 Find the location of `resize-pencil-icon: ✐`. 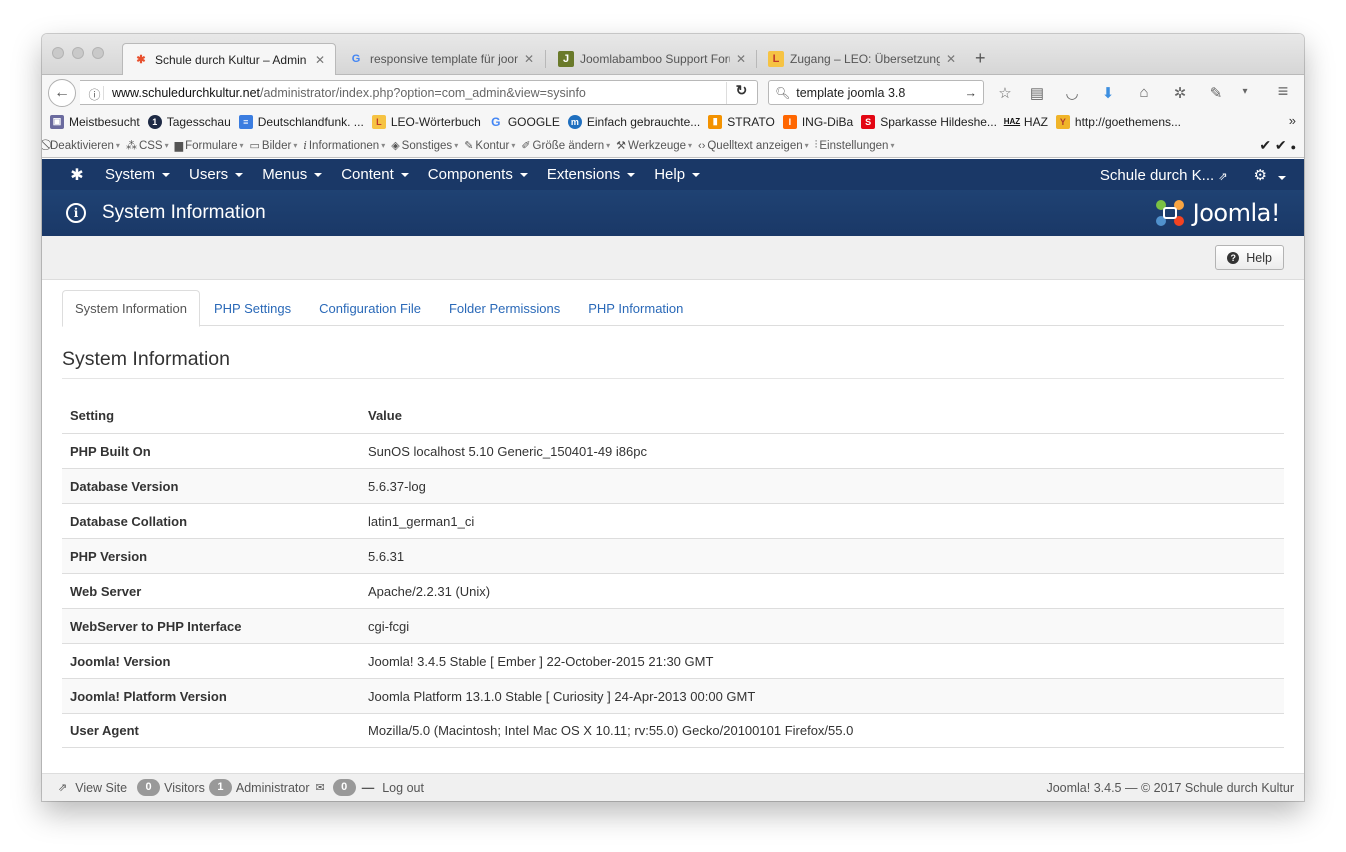

resize-pencil-icon: ✐ is located at coordinates (526, 146).